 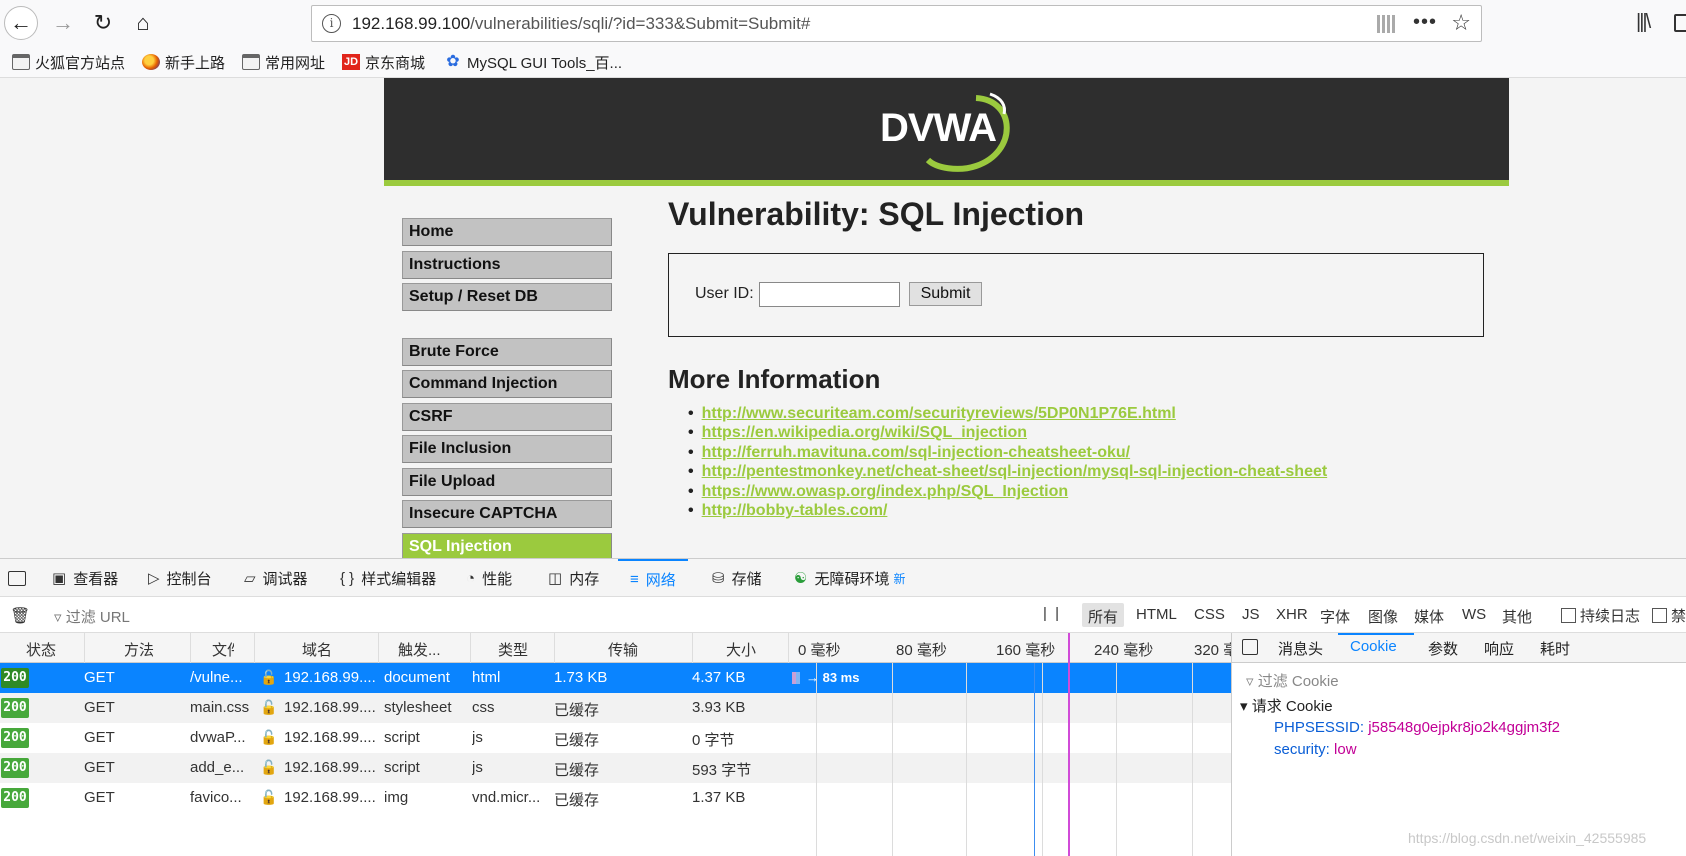 What do you see at coordinates (1429, 615) in the screenshot?
I see `filter-type-media: 媒体` at bounding box center [1429, 615].